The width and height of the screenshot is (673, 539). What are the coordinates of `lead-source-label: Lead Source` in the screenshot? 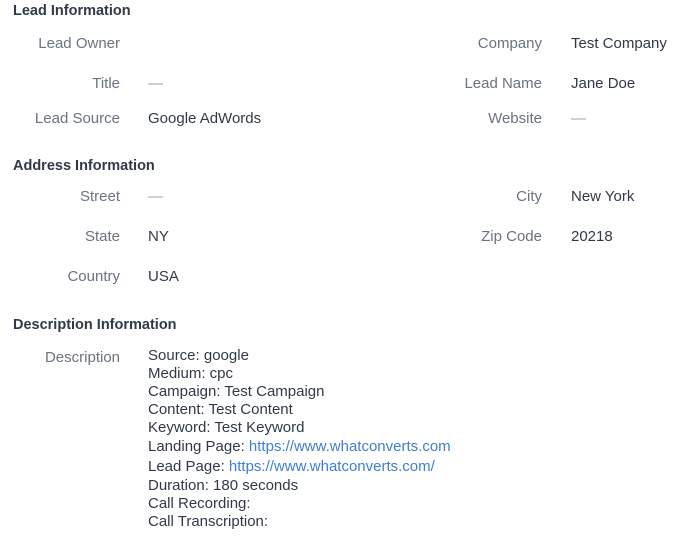 It's located at (77, 118).